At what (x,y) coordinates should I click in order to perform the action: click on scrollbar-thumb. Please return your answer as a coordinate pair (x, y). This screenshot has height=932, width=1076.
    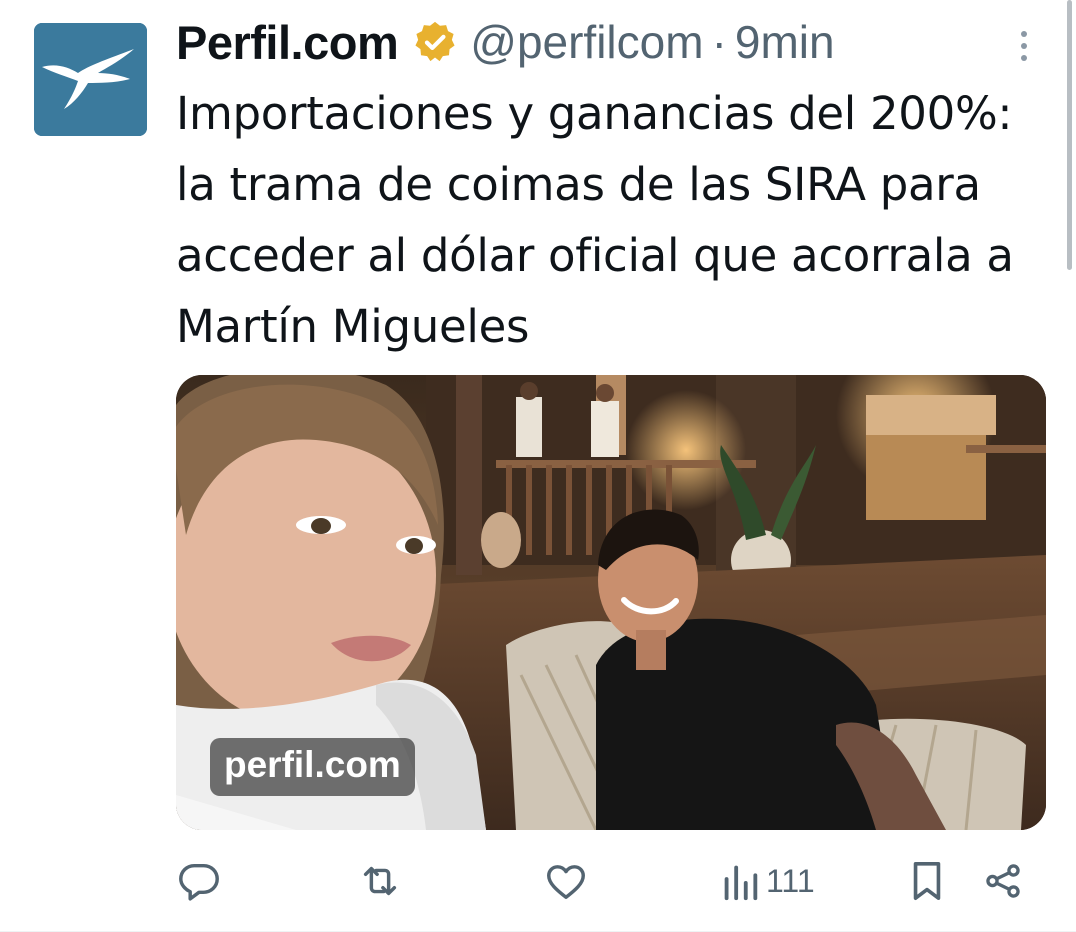
    Looking at the image, I should click on (1069, 135).